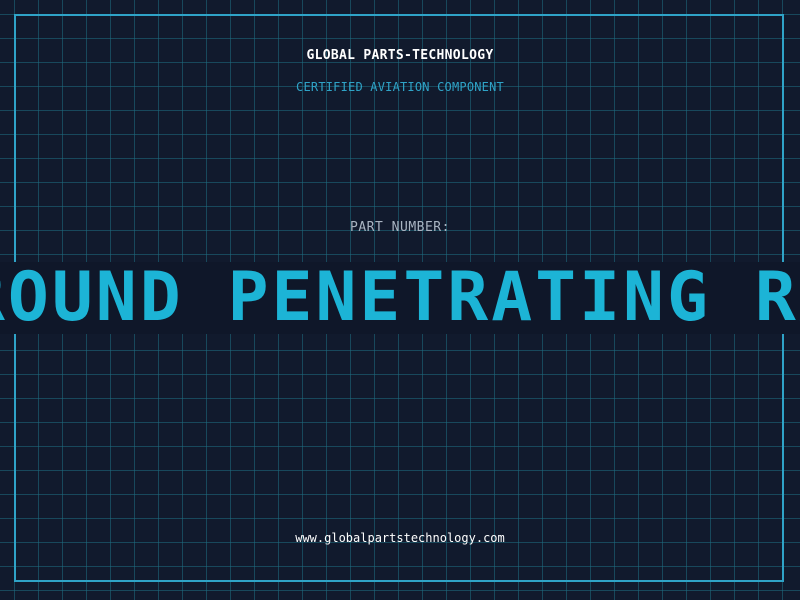 This screenshot has height=600, width=800. I want to click on part-name-band: GROUND PENETRATING RADAR SYSTEM, so click(400, 298).